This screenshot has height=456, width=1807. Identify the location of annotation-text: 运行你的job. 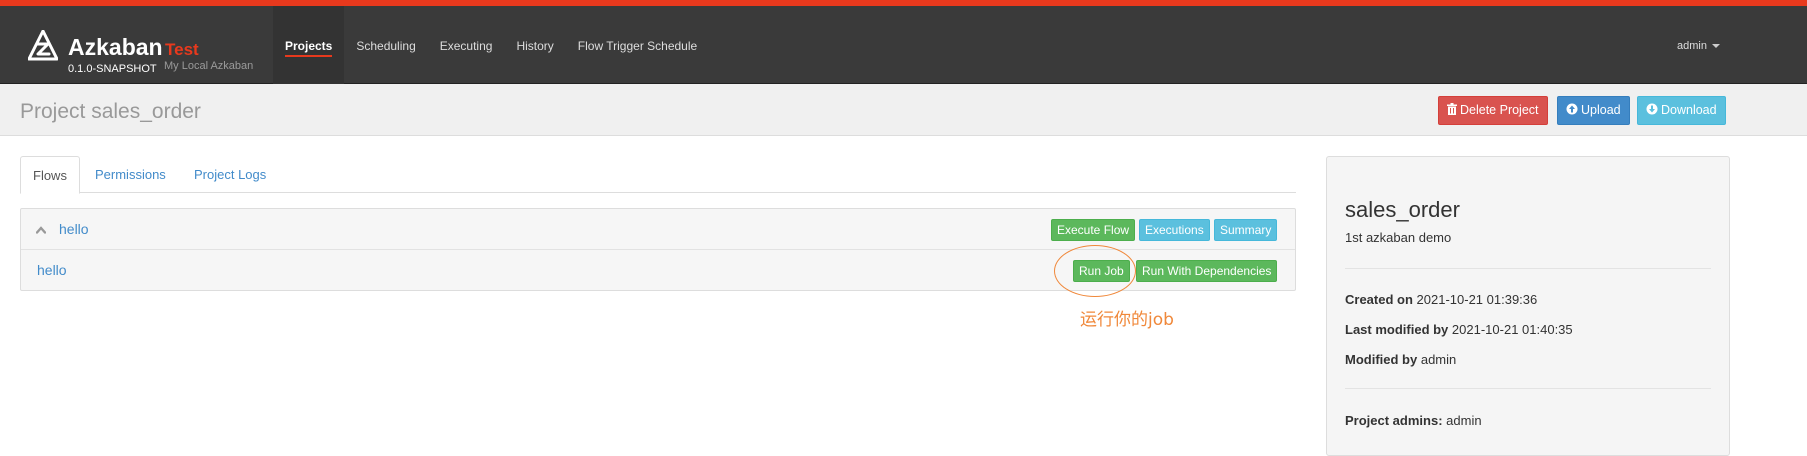
(1127, 320).